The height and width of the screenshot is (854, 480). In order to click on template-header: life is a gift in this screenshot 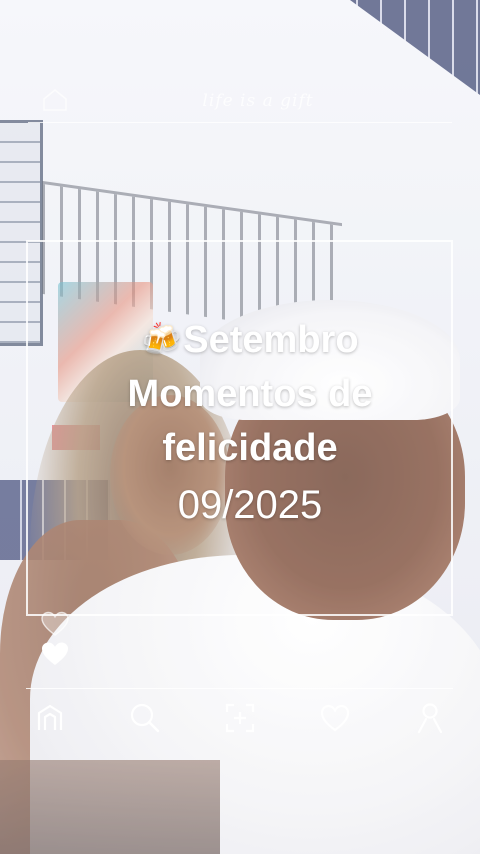, I will do `click(240, 103)`.